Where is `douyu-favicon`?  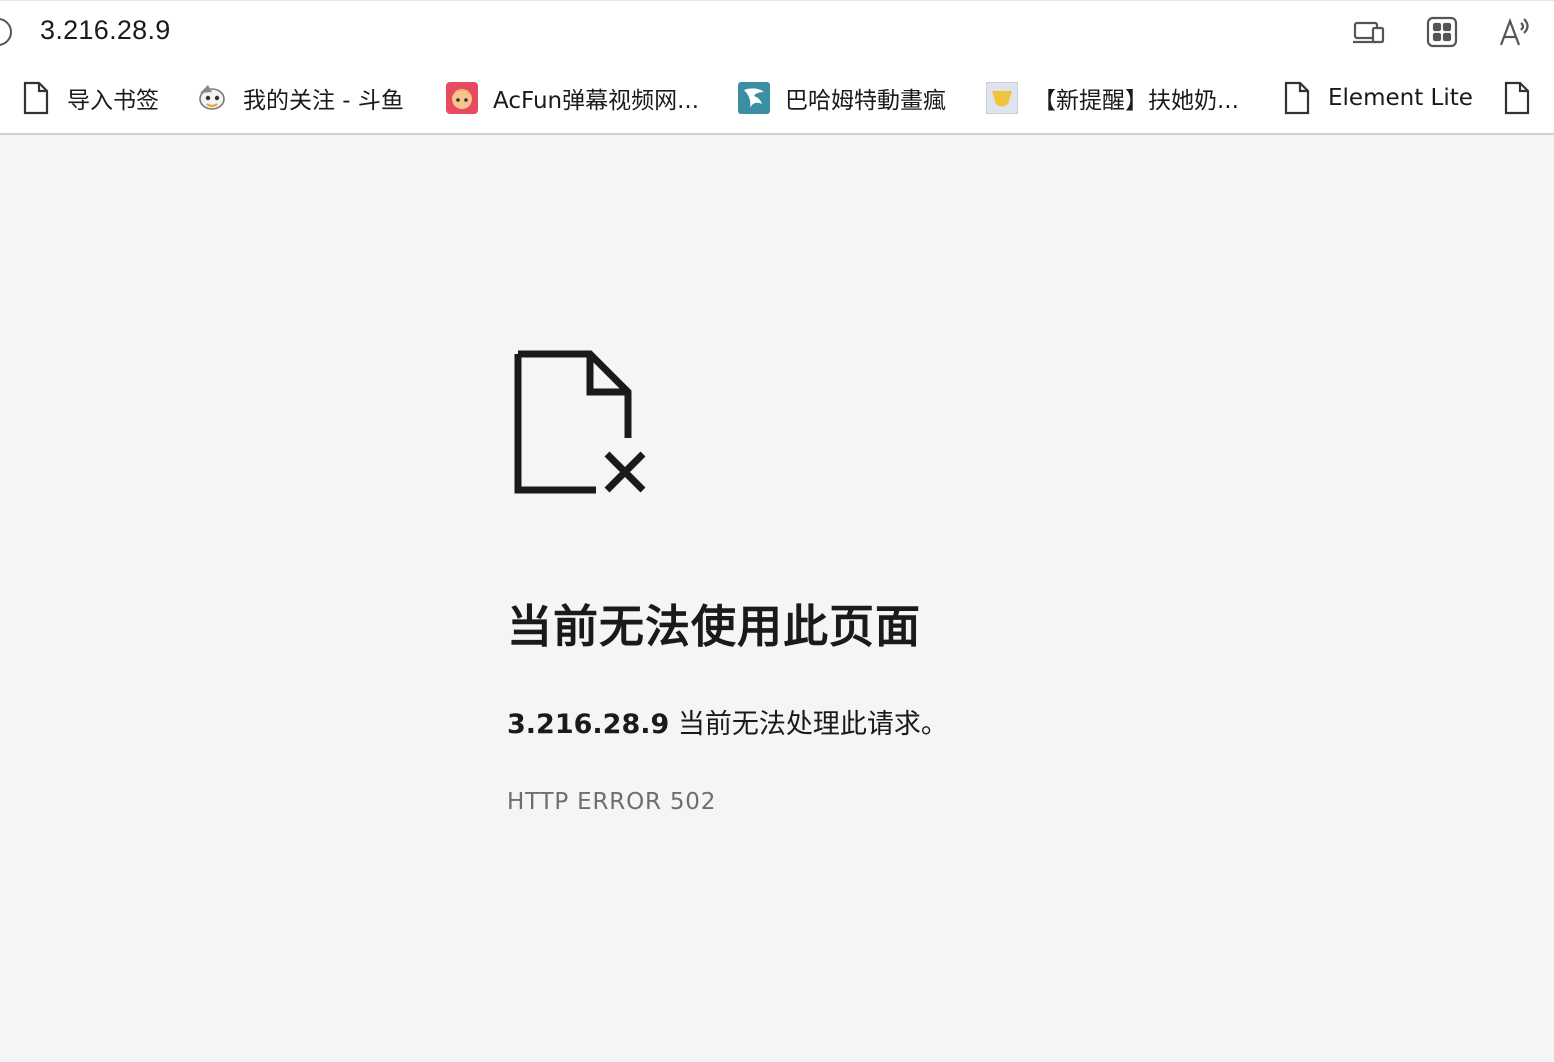
douyu-favicon is located at coordinates (212, 98).